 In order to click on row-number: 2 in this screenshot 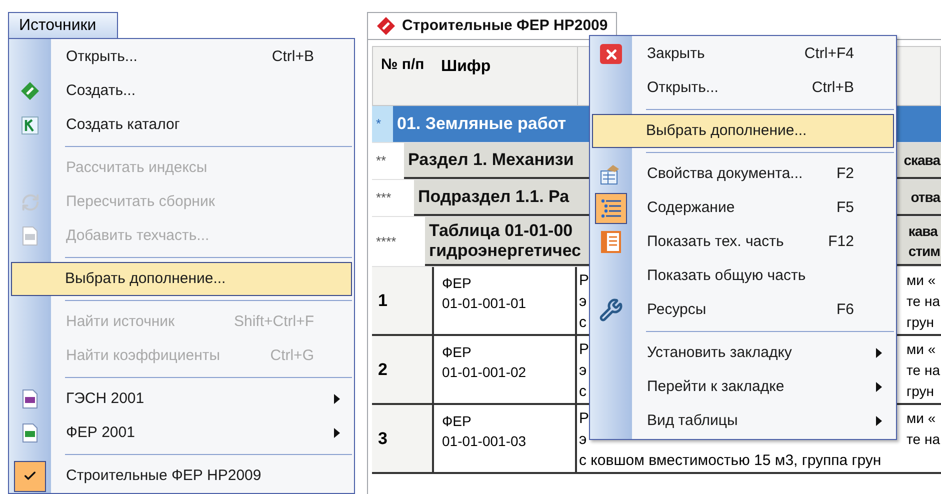, I will do `click(402, 369)`.